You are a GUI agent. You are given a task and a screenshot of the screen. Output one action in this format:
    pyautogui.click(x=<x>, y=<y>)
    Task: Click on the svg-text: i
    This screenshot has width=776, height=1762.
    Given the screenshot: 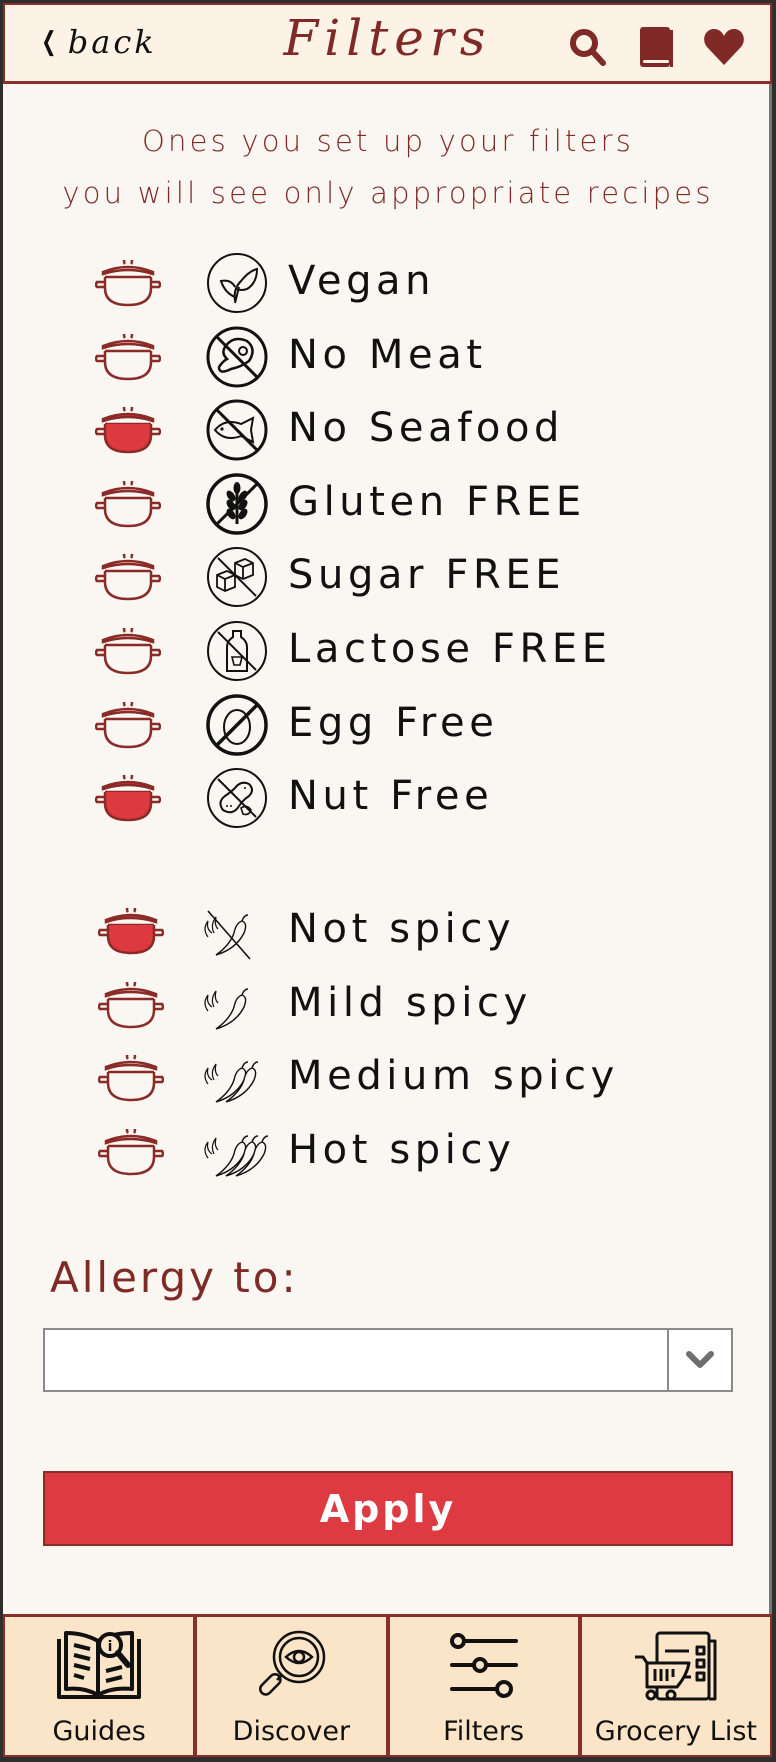 What is the action you would take?
    pyautogui.click(x=110, y=1647)
    